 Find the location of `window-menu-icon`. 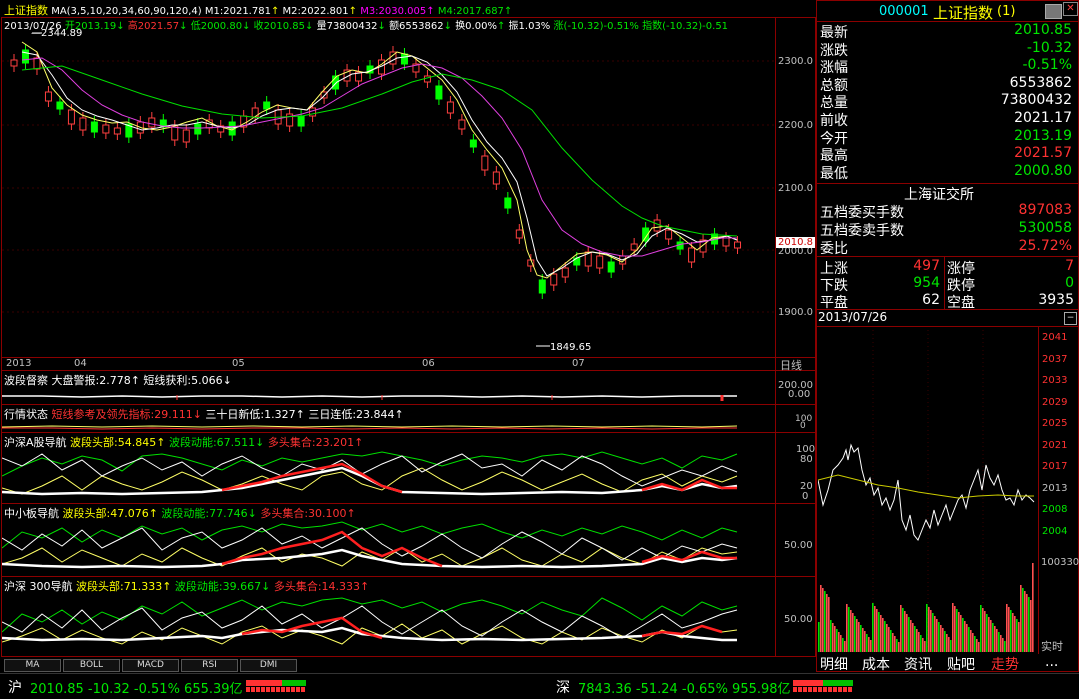

window-menu-icon is located at coordinates (1053, 11).